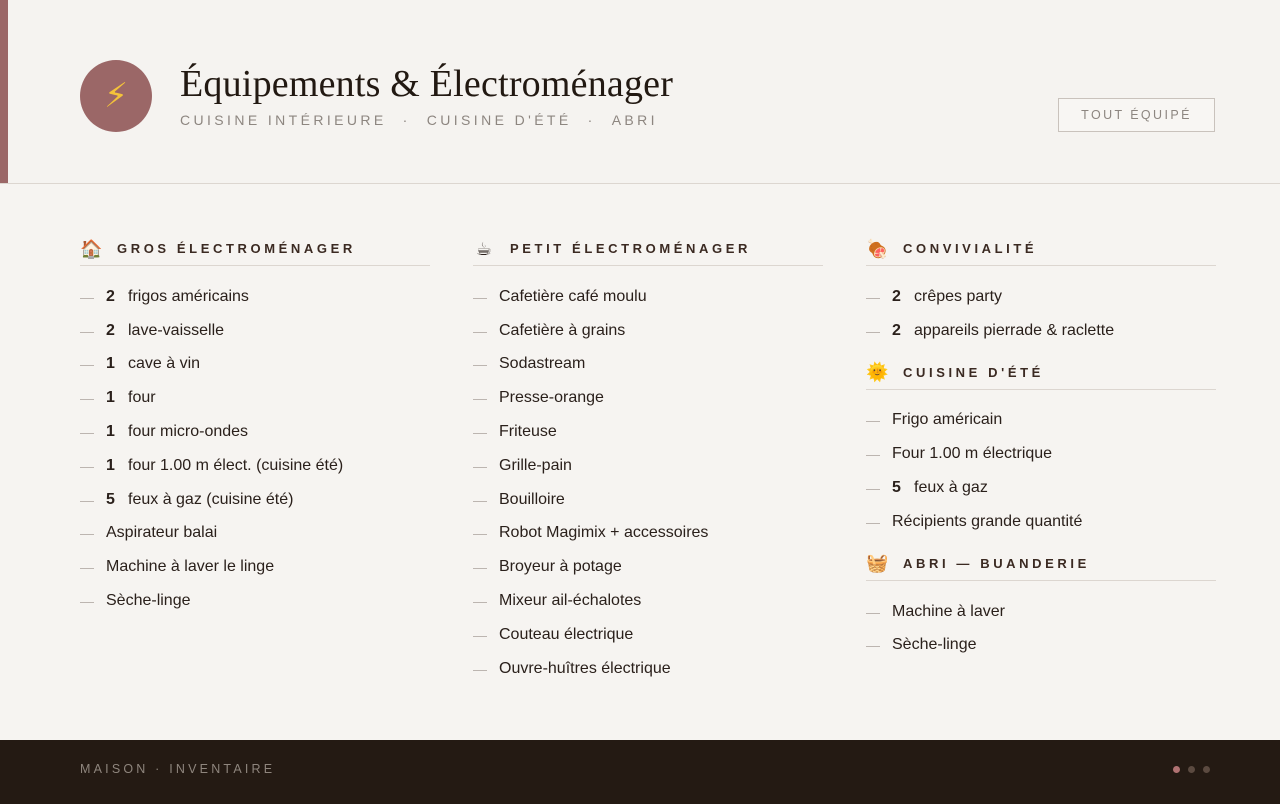 The height and width of the screenshot is (804, 1280). What do you see at coordinates (631, 248) in the screenshot?
I see `section-title: PETIT ÉLECTROMÉNAGER` at bounding box center [631, 248].